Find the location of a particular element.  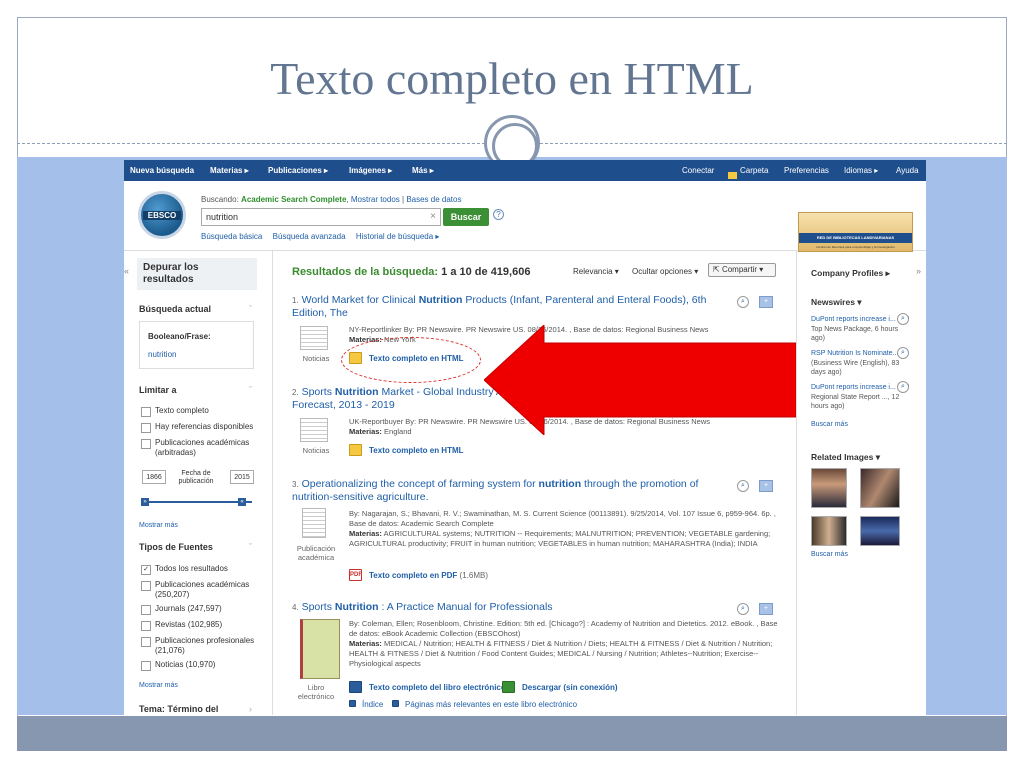

slider-handle-left: » is located at coordinates (145, 502).